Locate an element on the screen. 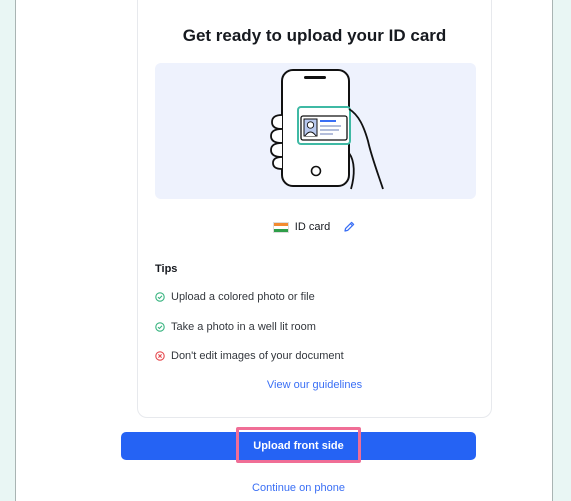 The image size is (571, 501). india-flag-icon is located at coordinates (280, 227).